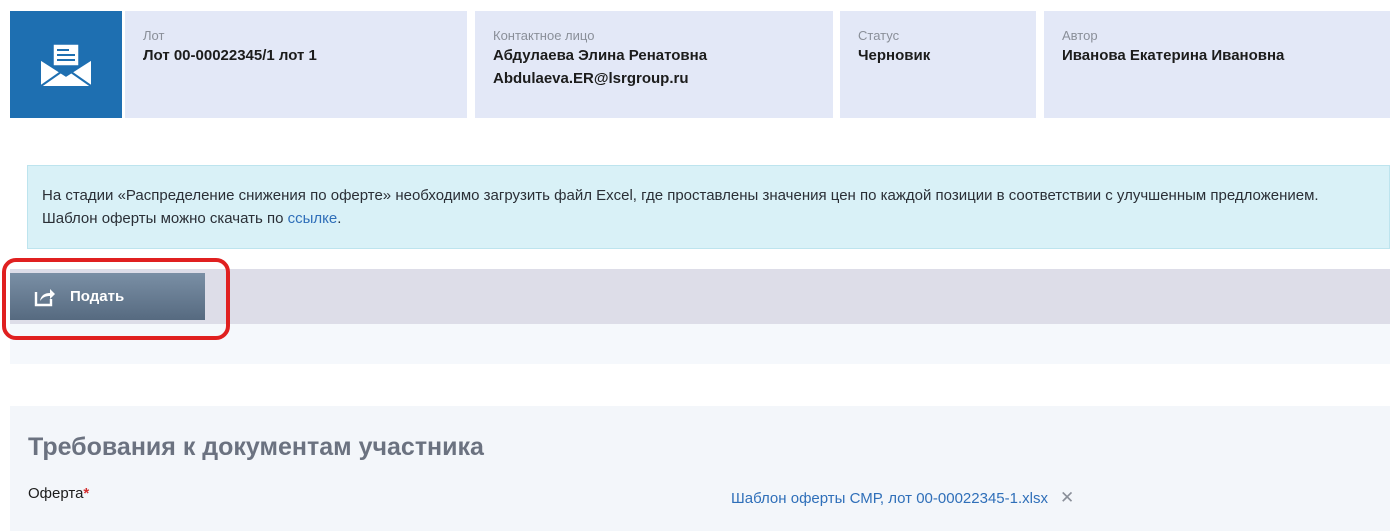  I want to click on template-download-link: ссылке, so click(313, 218).